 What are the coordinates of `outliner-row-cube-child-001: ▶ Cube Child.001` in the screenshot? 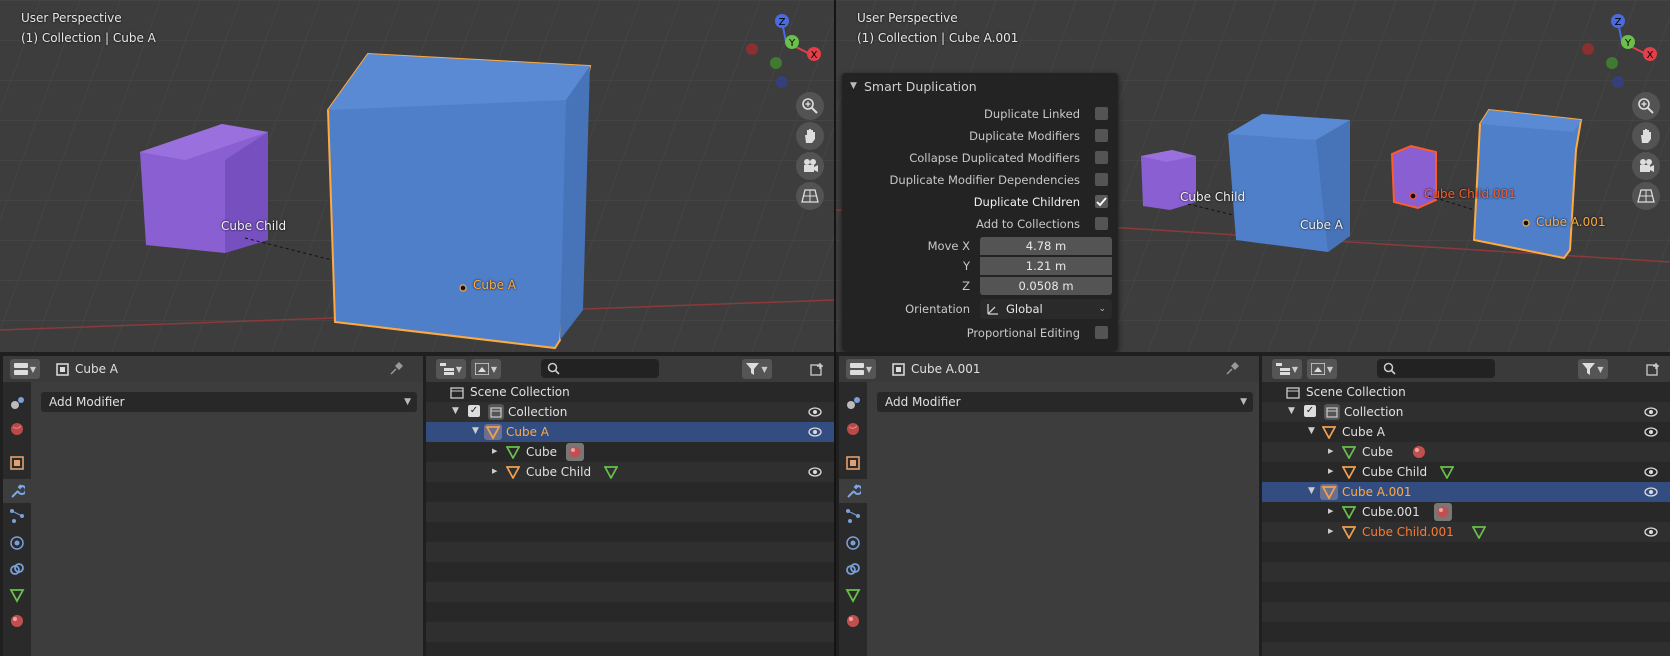 It's located at (1466, 532).